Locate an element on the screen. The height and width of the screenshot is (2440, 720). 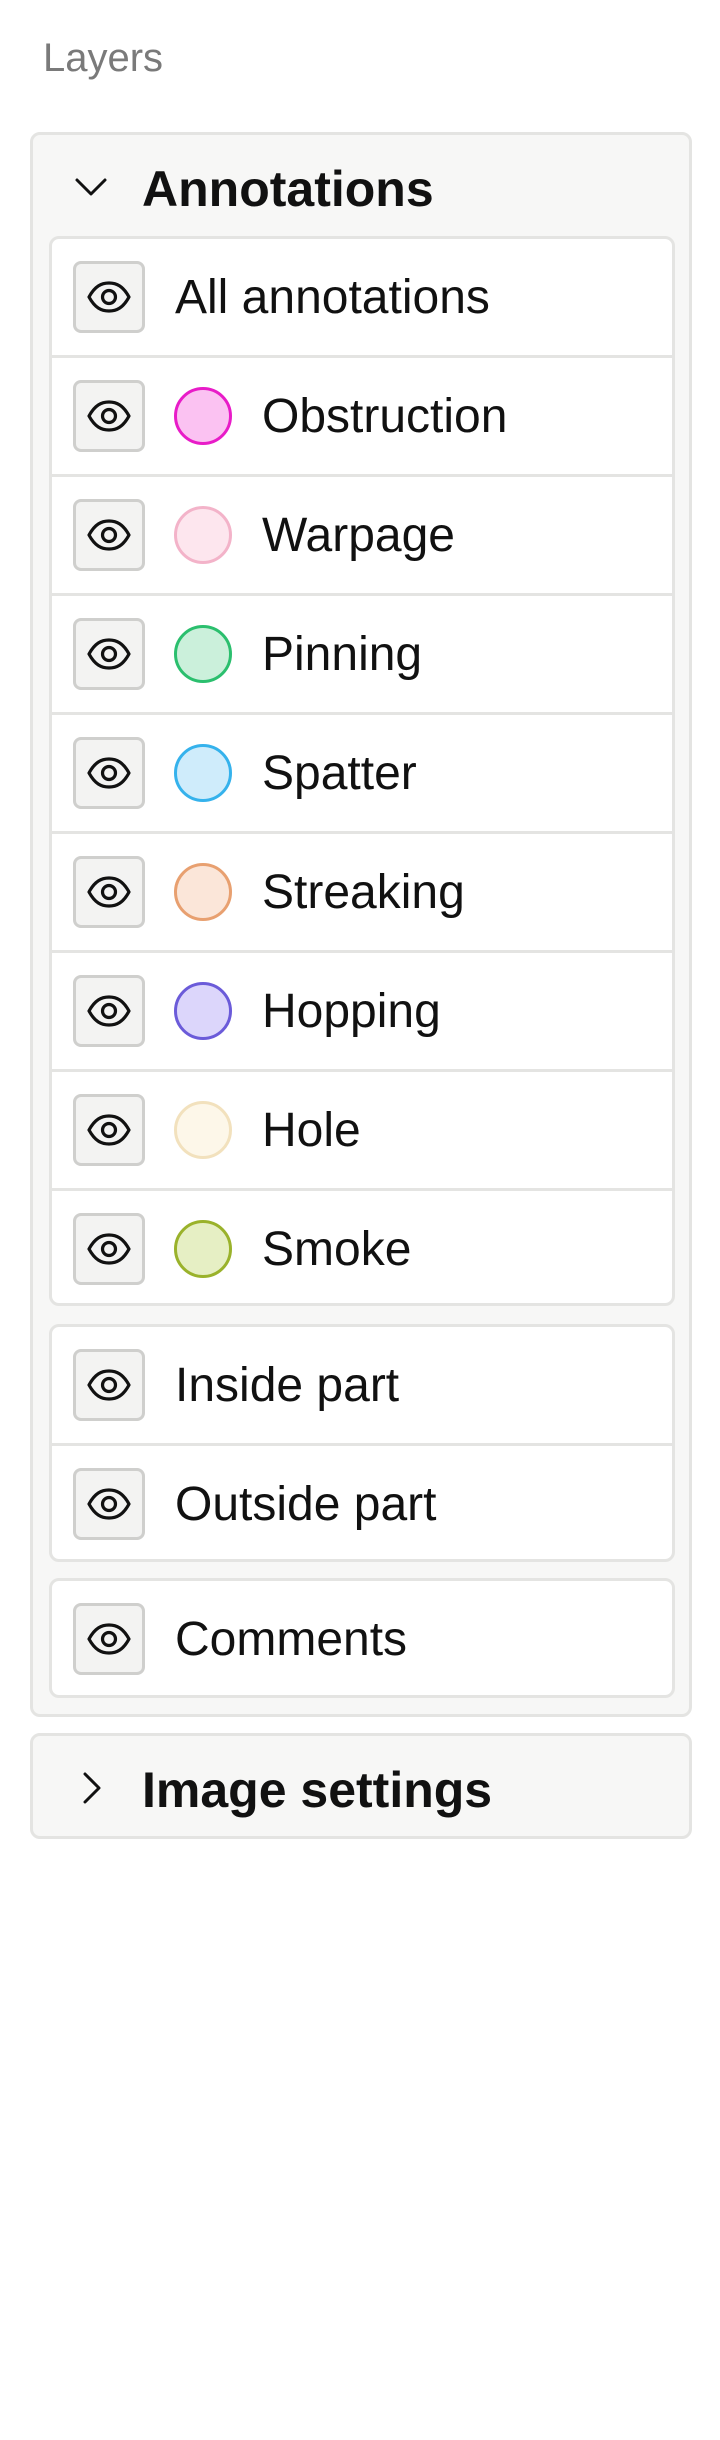
image-settings-section-title: Image settings is located at coordinates (317, 1790).